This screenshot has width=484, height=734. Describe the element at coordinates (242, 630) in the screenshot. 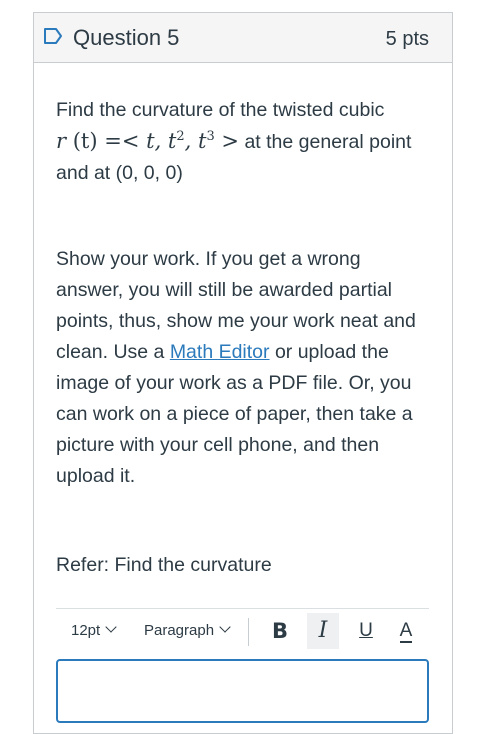

I see `editor-toolbar: 12pt Paragraph B I U A` at that location.